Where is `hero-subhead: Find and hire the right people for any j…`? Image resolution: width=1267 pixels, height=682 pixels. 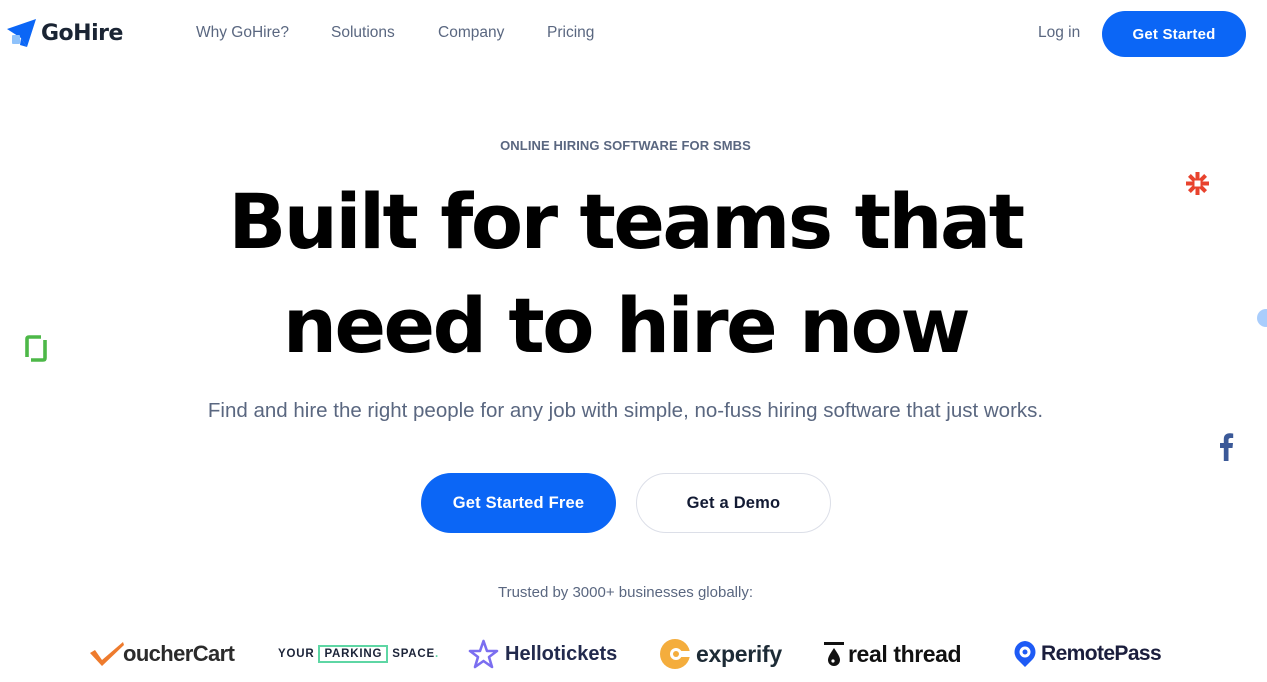 hero-subhead: Find and hire the right people for any j… is located at coordinates (625, 410).